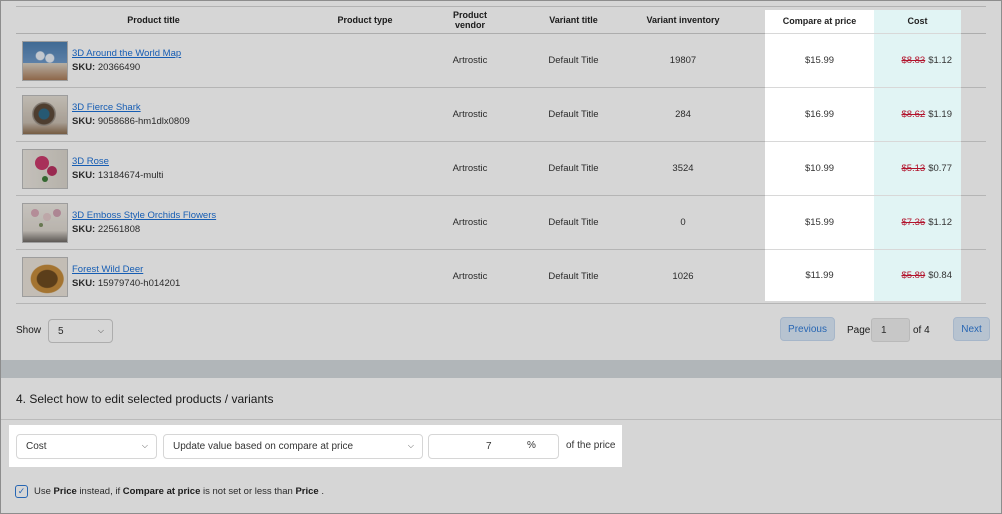 Image resolution: width=1002 pixels, height=514 pixels. Describe the element at coordinates (807, 329) in the screenshot. I see `previous-button: Previous` at that location.